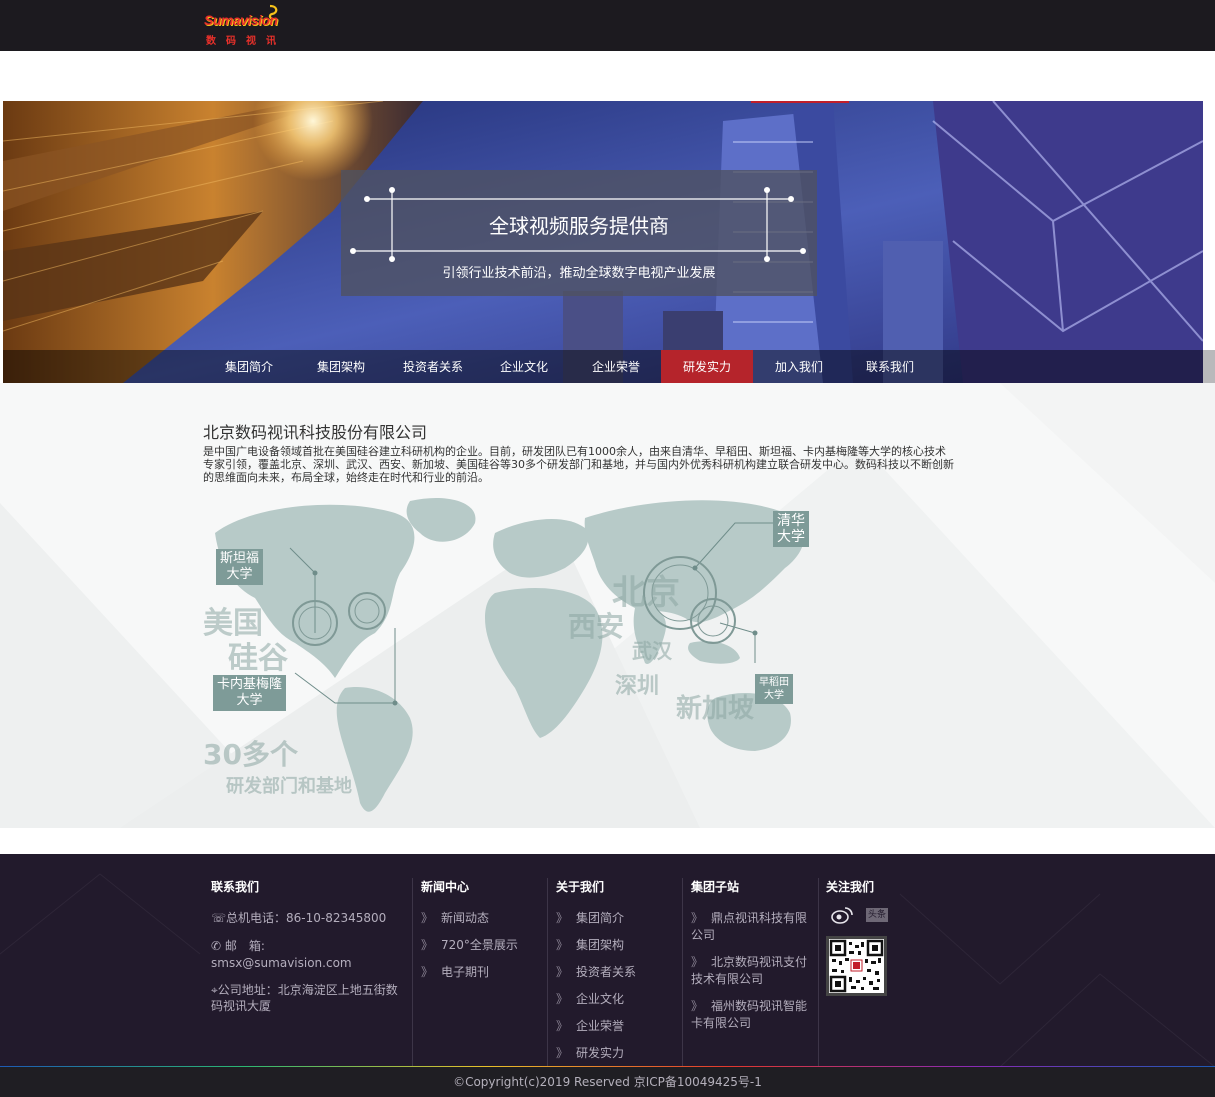  What do you see at coordinates (842, 915) in the screenshot?
I see `weibo-icon` at bounding box center [842, 915].